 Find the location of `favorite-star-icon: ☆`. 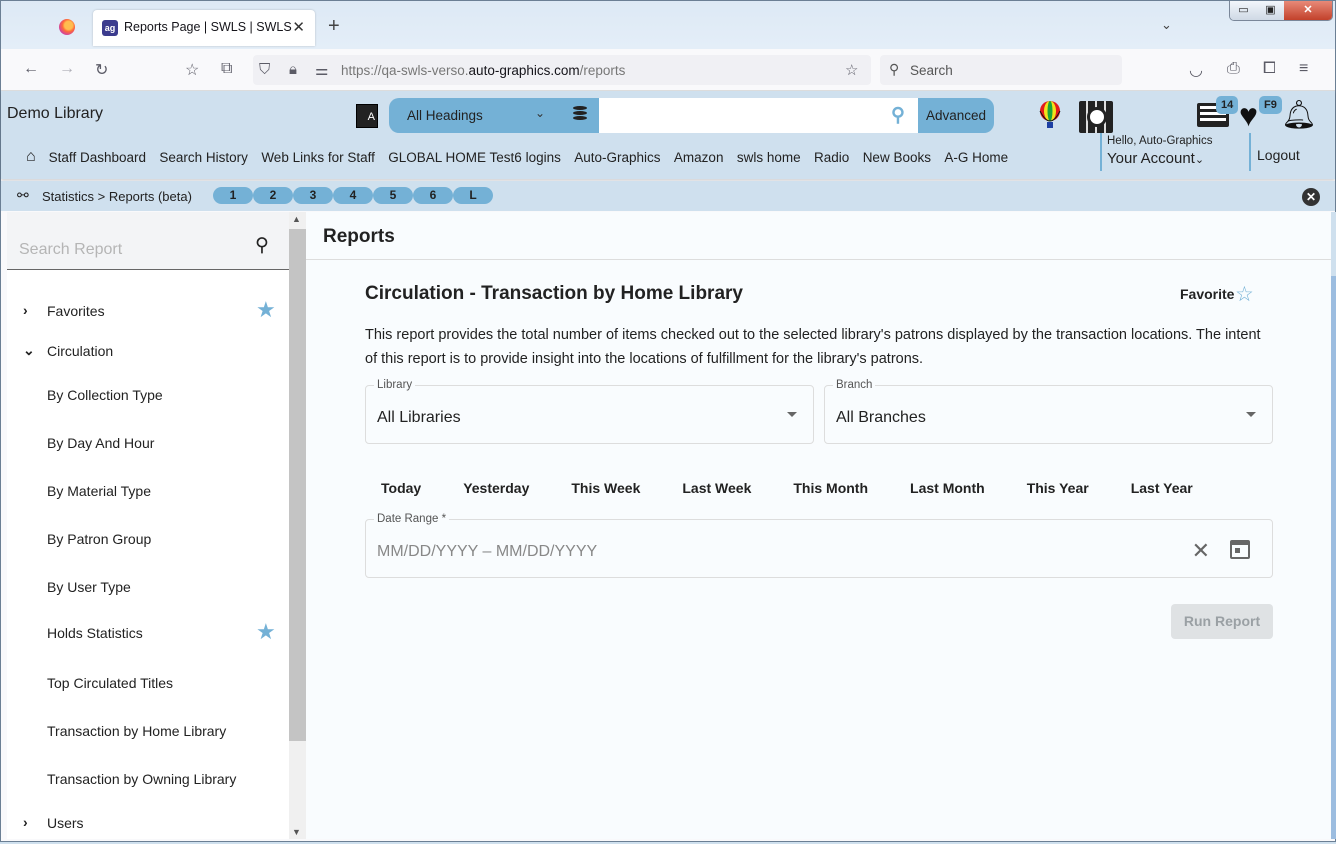

favorite-star-icon: ☆ is located at coordinates (1244, 294).